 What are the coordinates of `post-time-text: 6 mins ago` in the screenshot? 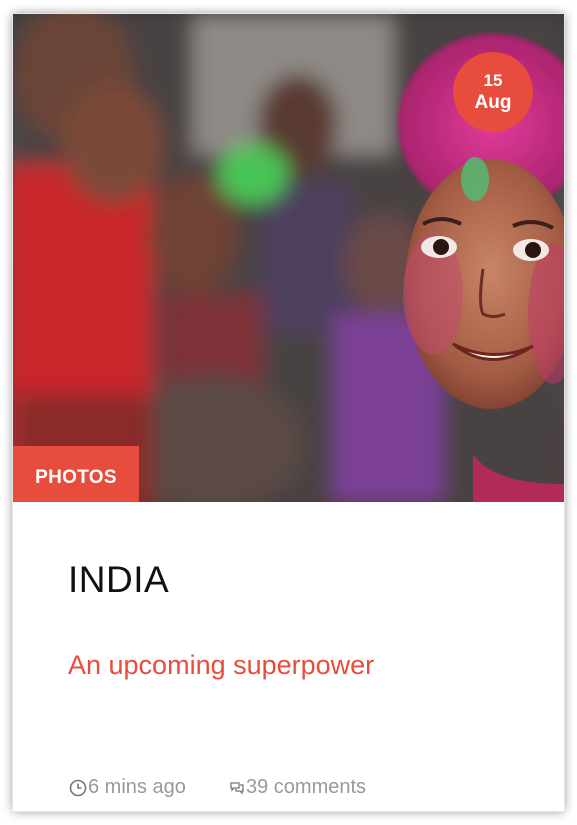 It's located at (137, 787).